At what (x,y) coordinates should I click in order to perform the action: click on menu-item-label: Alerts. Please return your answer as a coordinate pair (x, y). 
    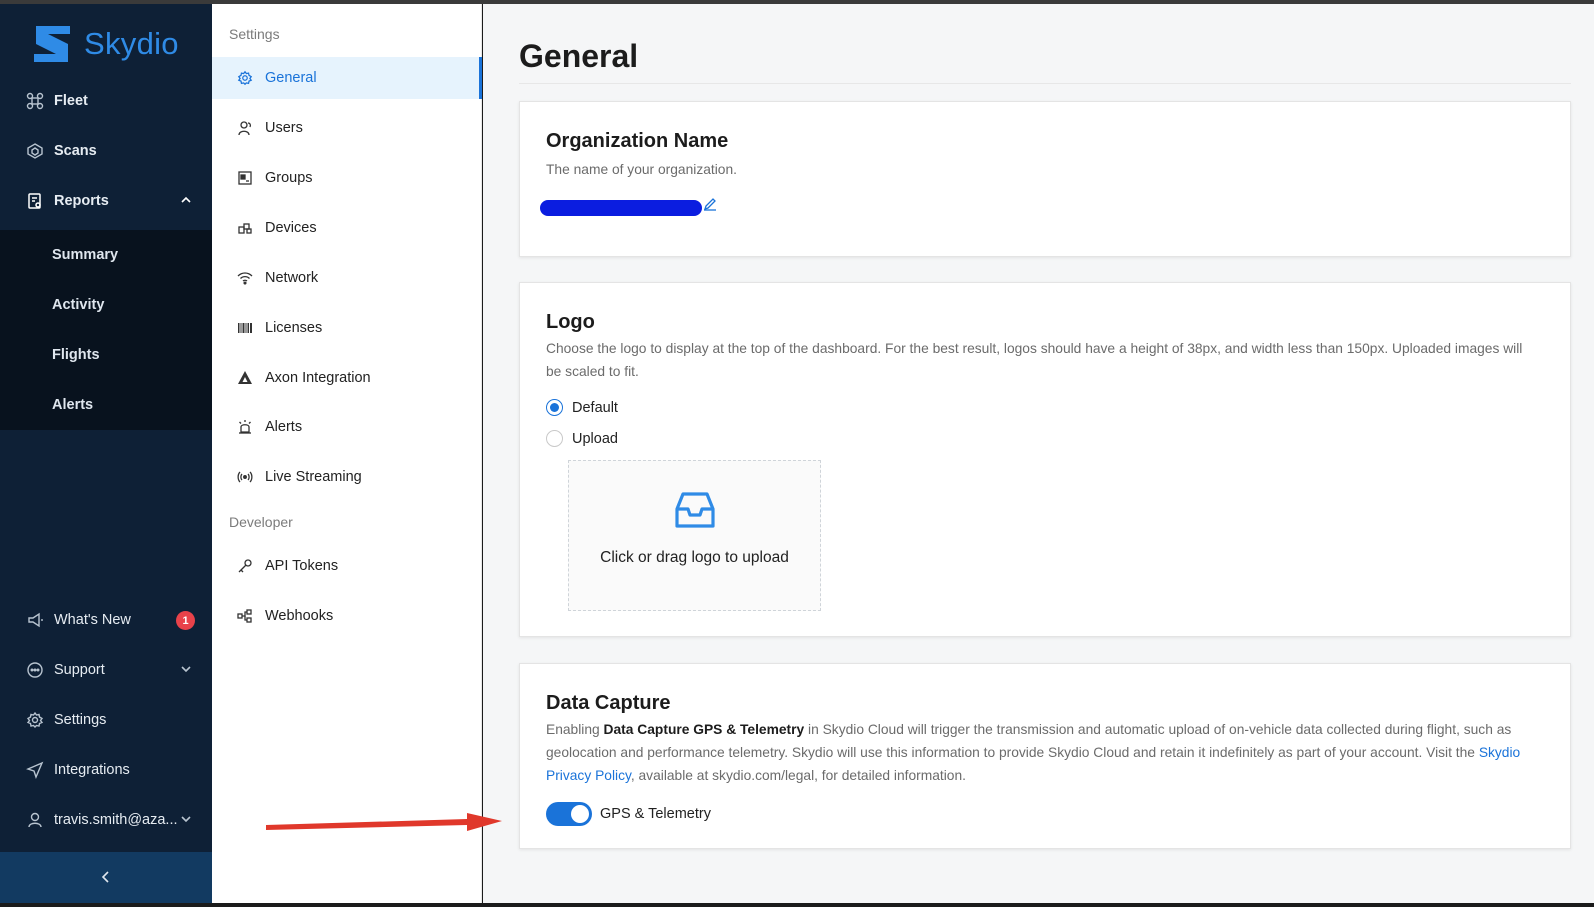
    Looking at the image, I should click on (284, 427).